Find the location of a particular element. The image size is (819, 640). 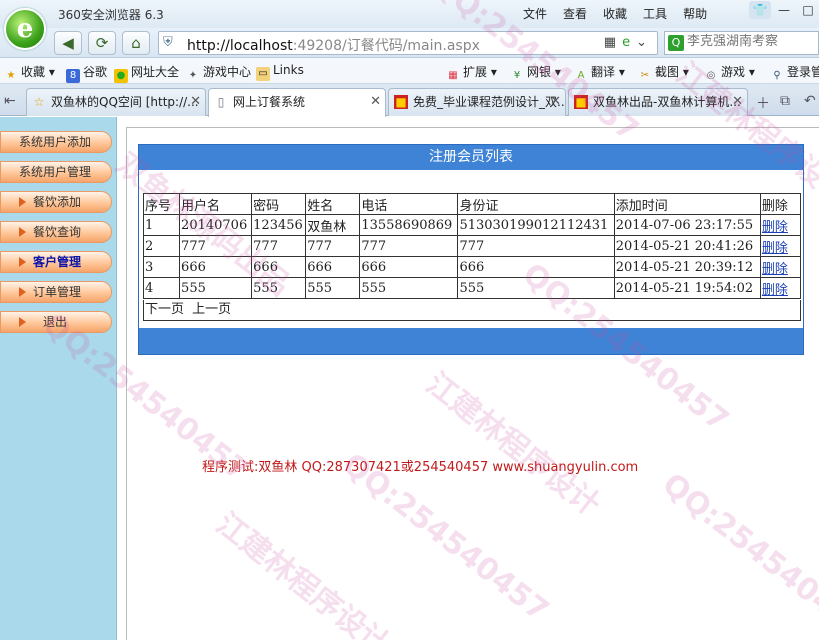

col-name: 姓名 is located at coordinates (333, 204).